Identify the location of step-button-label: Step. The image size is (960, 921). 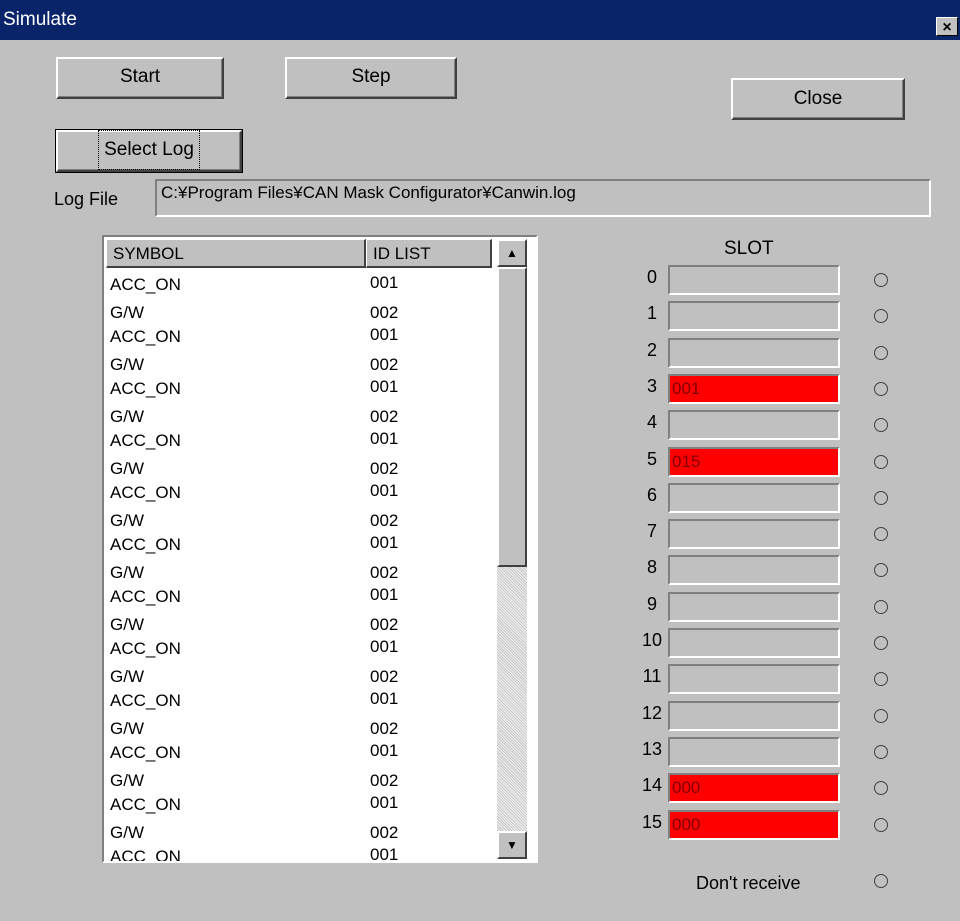
(371, 76).